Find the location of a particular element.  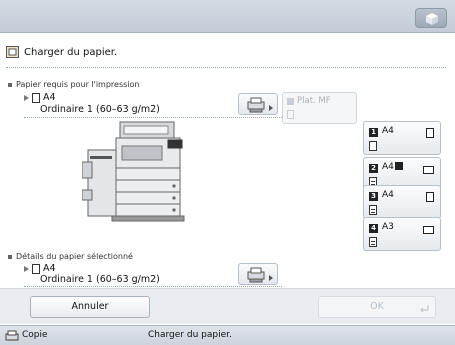

ok-button: OK is located at coordinates (377, 307).